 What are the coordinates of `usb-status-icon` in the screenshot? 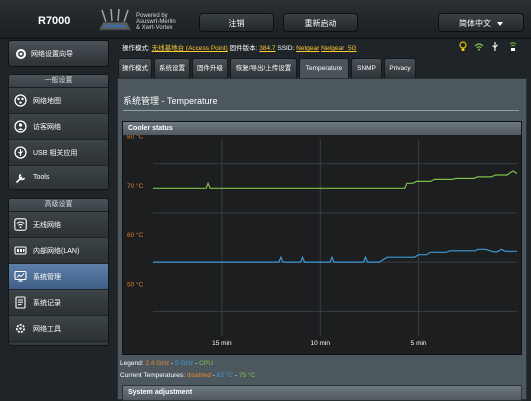 It's located at (495, 46).